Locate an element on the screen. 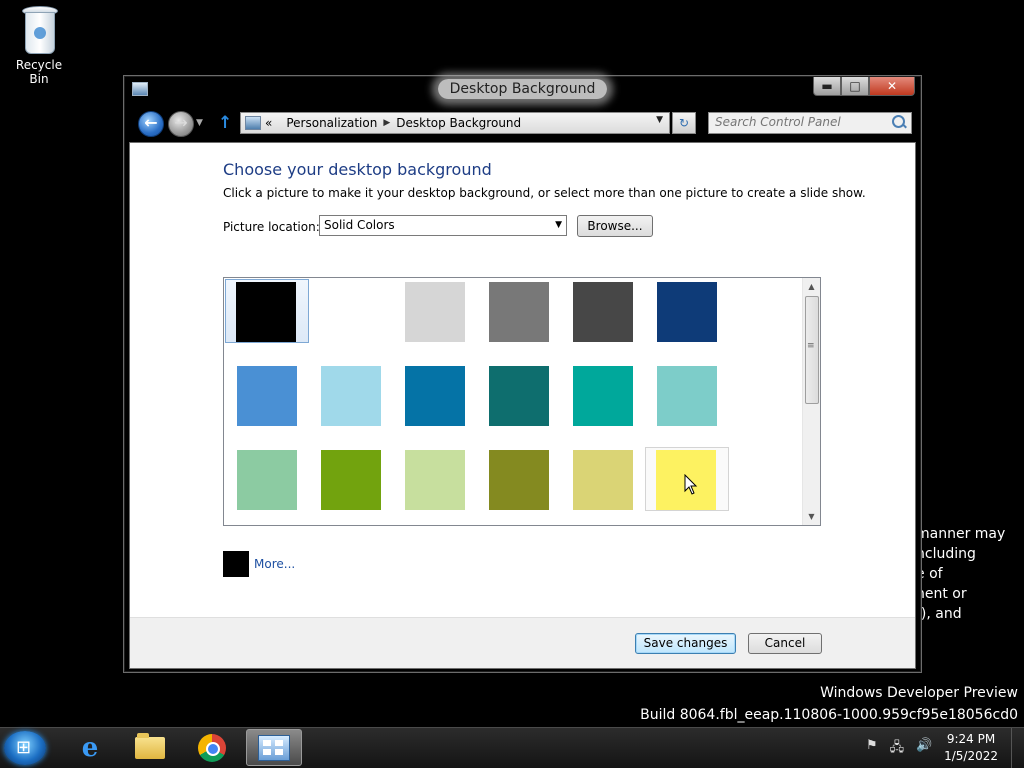 This screenshot has width=1024, height=768. recycle-bin-icon is located at coordinates (39, 30).